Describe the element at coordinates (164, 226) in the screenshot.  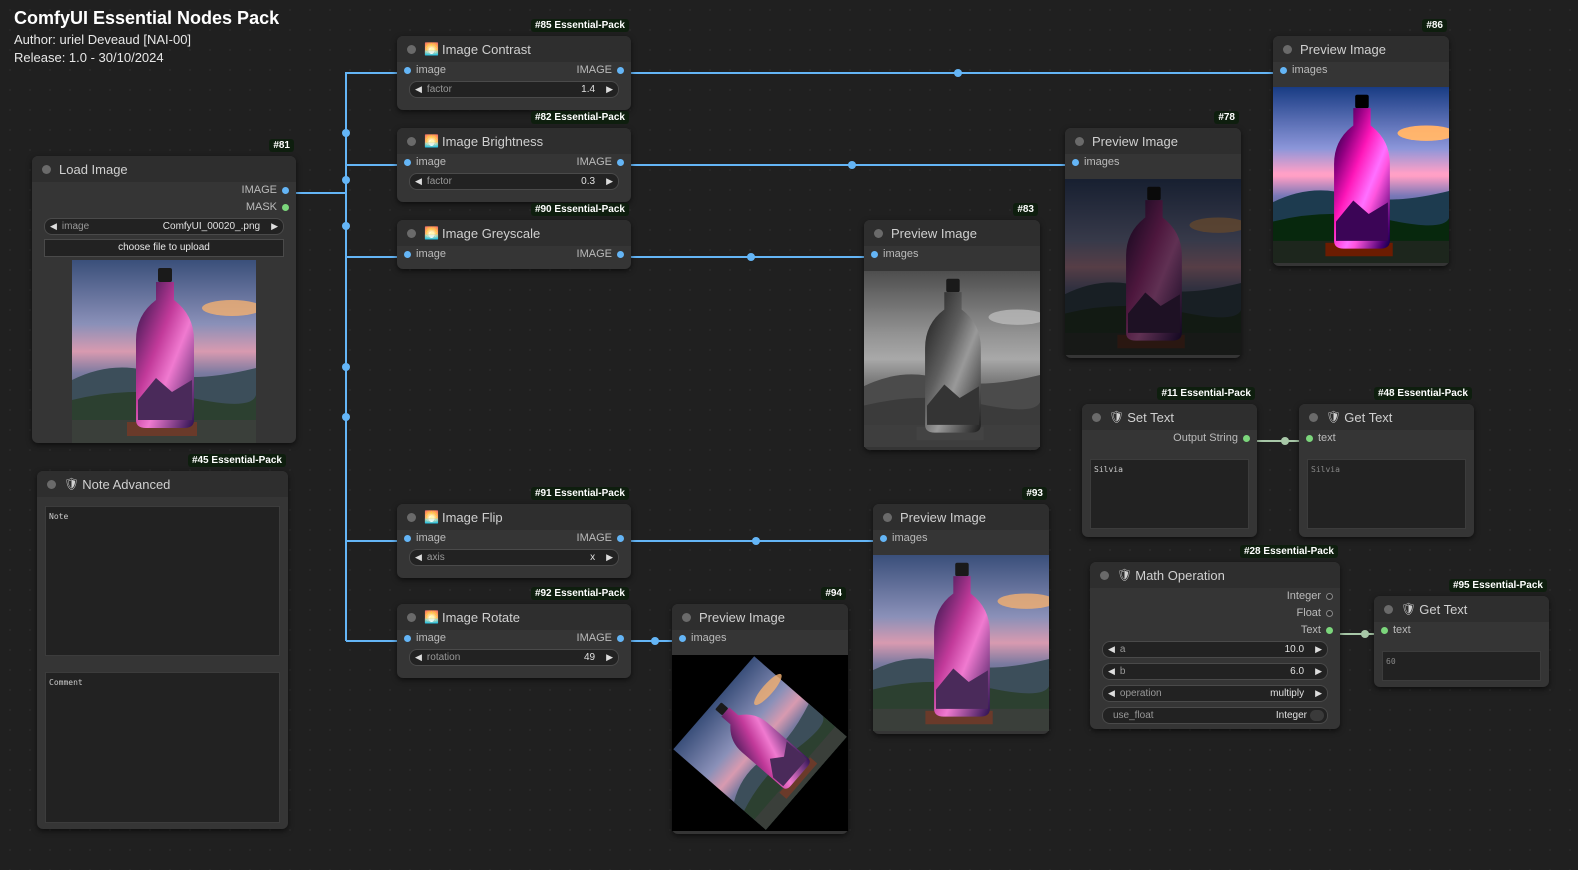
I see `image-select-widget: ◀ image ComfyUI_00020_.png ▶` at that location.